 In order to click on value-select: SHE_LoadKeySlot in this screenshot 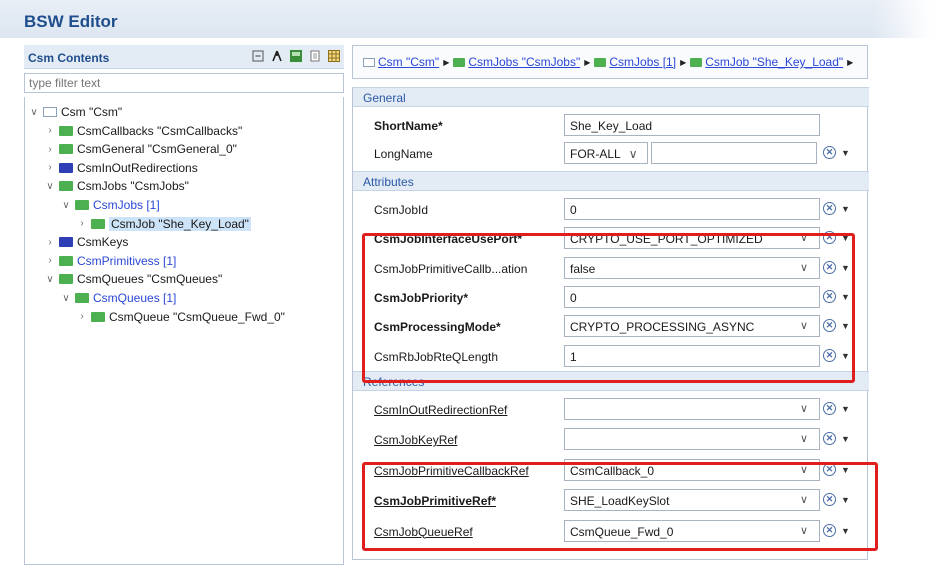, I will do `click(692, 500)`.